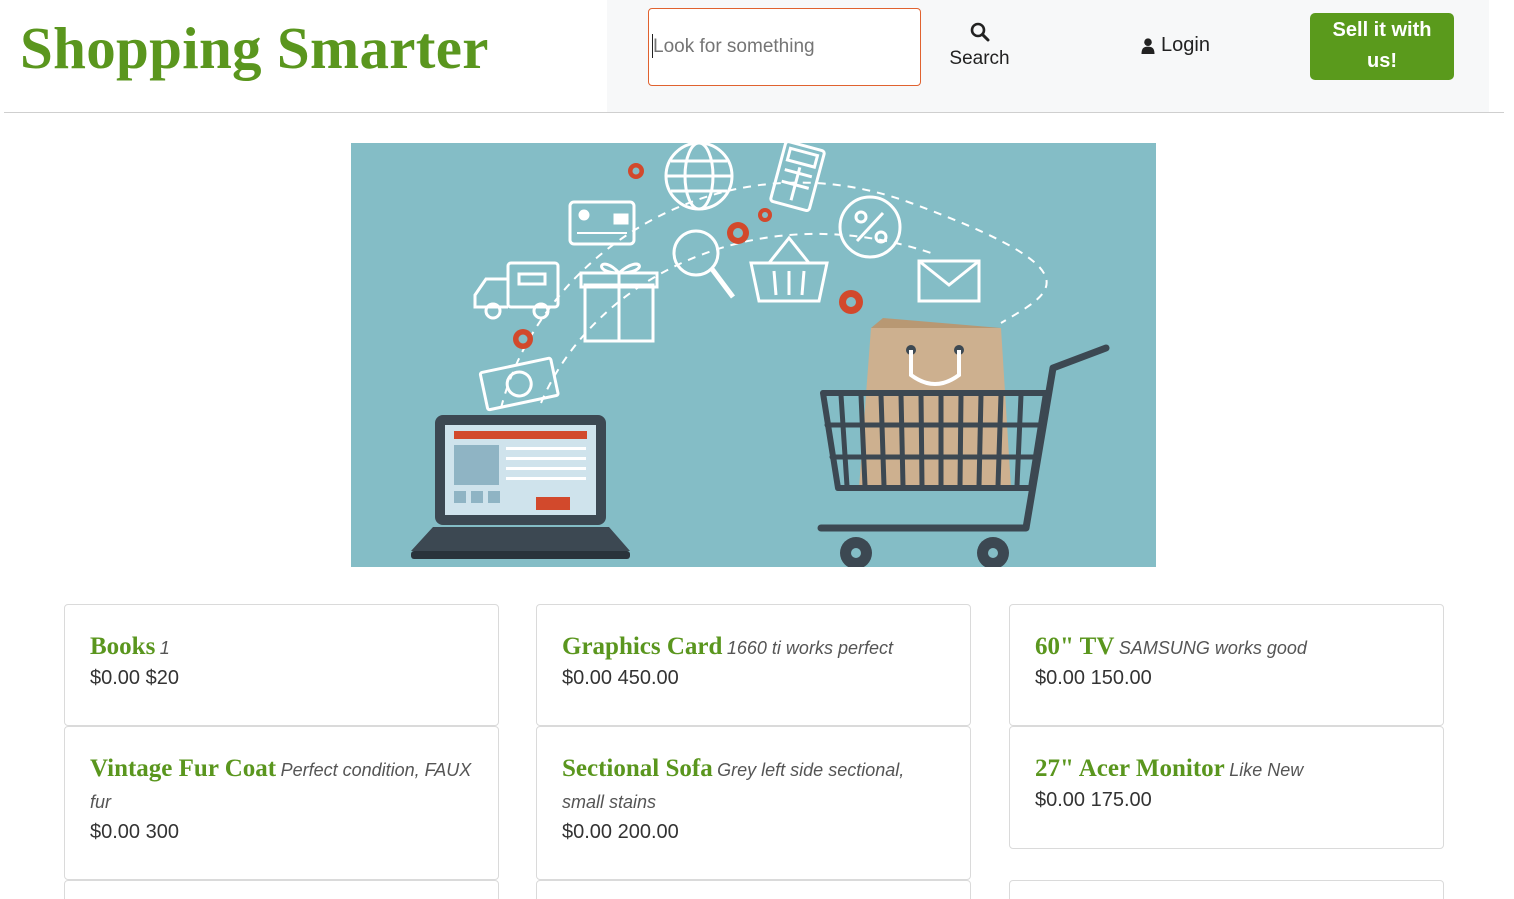 This screenshot has width=1514, height=899. What do you see at coordinates (1048, 56) in the screenshot?
I see `top-nav: Search Login Sell it with us!` at bounding box center [1048, 56].